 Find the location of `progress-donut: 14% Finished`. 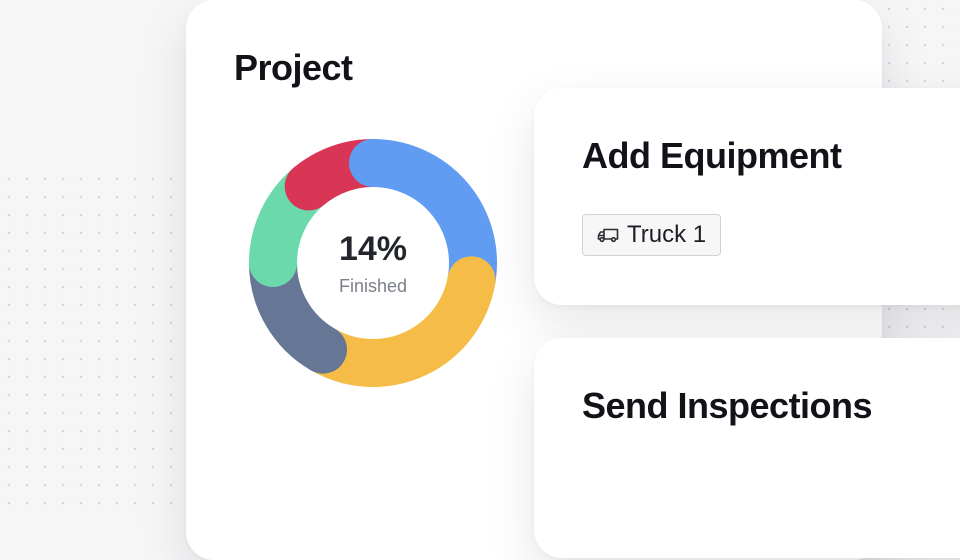

progress-donut: 14% Finished is located at coordinates (373, 263).